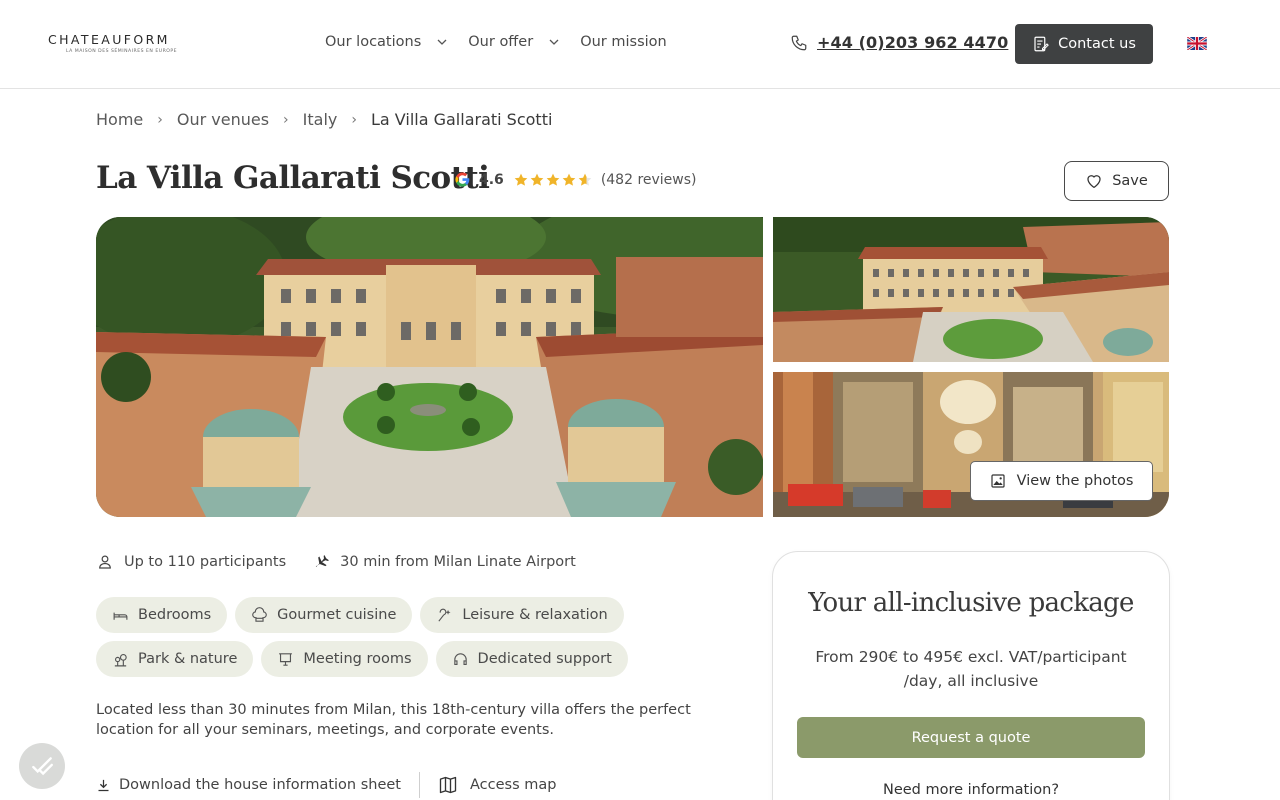  I want to click on chip-bedrooms: Bedrooms, so click(162, 615).